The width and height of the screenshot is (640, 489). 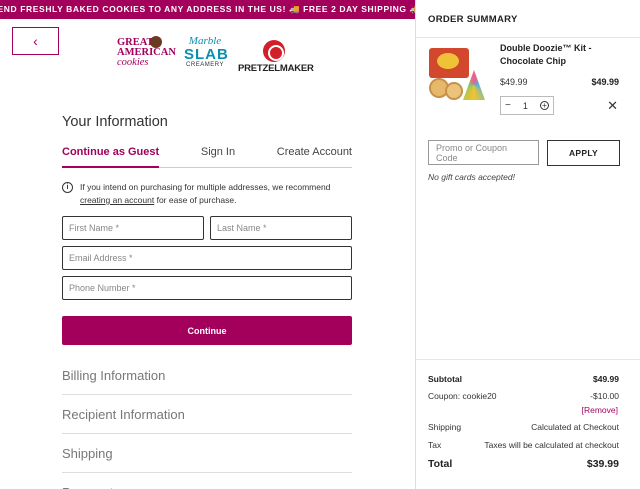 What do you see at coordinates (457, 78) in the screenshot?
I see `product-image` at bounding box center [457, 78].